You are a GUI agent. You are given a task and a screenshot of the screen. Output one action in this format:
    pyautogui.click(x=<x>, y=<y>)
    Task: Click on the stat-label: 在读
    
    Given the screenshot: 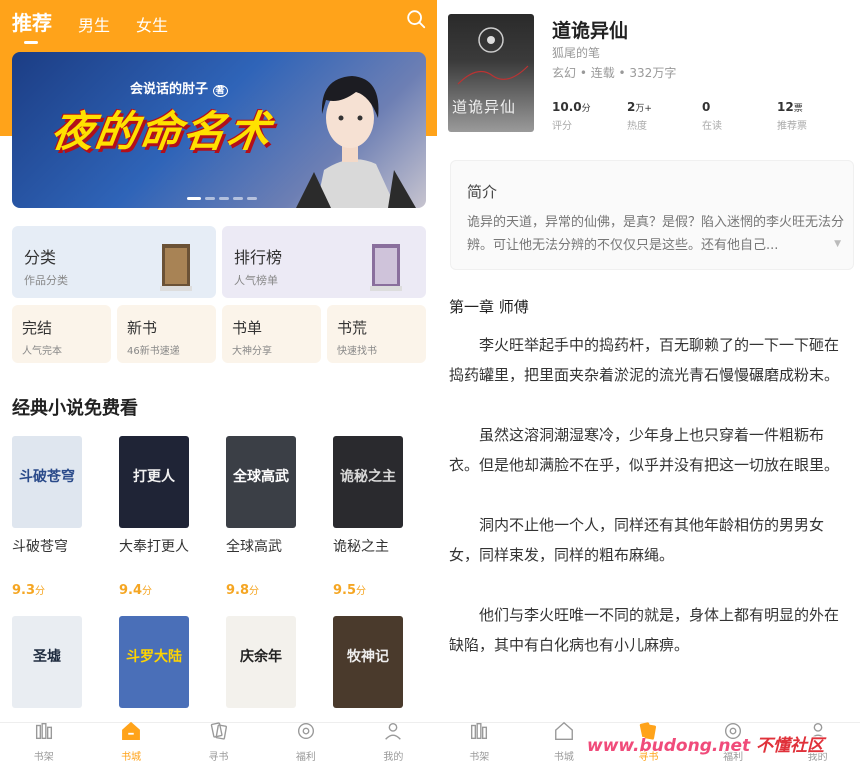 What is the action you would take?
    pyautogui.click(x=712, y=126)
    